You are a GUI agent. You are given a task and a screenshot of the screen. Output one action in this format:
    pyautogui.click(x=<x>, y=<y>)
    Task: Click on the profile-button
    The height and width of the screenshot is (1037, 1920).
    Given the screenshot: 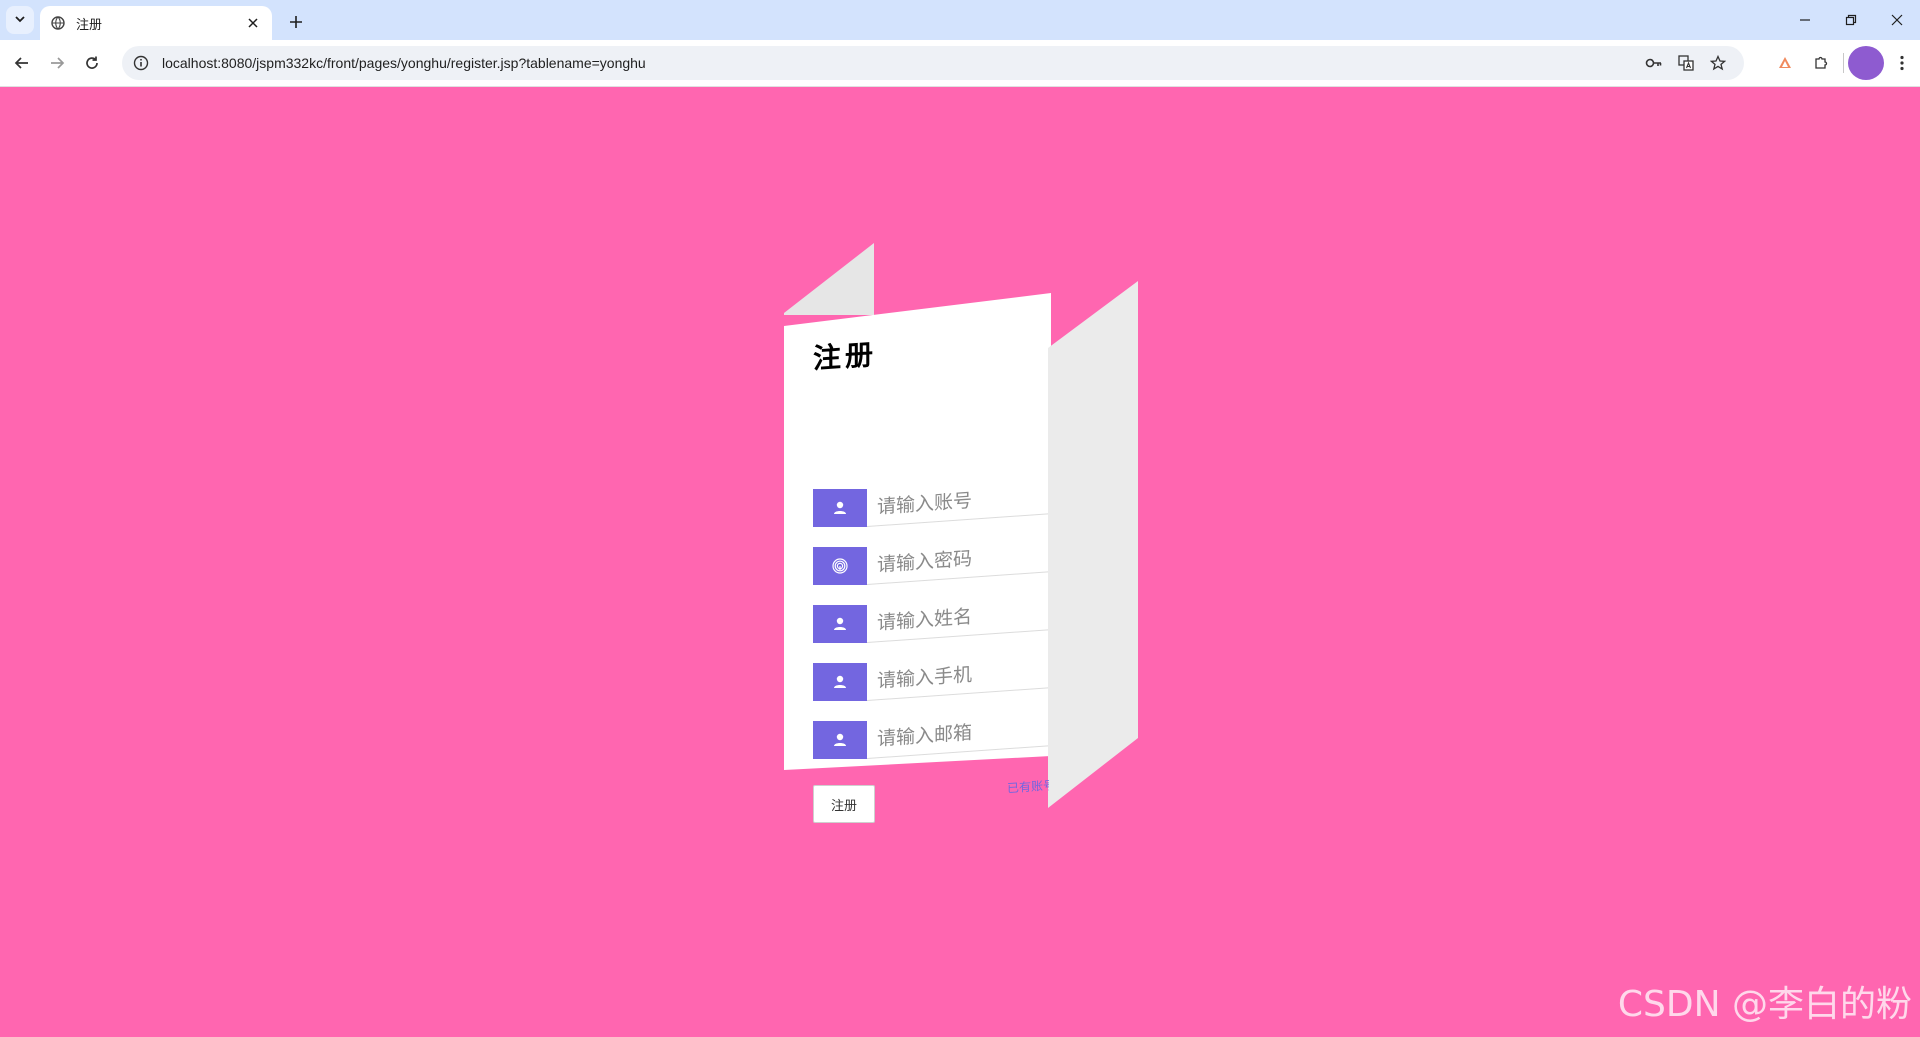 What is the action you would take?
    pyautogui.click(x=1866, y=63)
    